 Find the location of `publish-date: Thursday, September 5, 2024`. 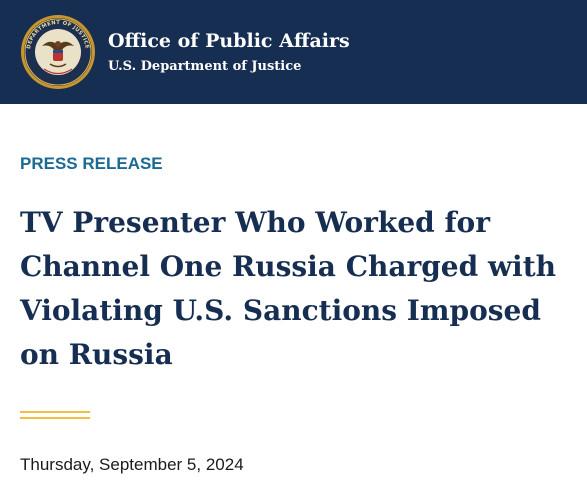

publish-date: Thursday, September 5, 2024 is located at coordinates (132, 464).